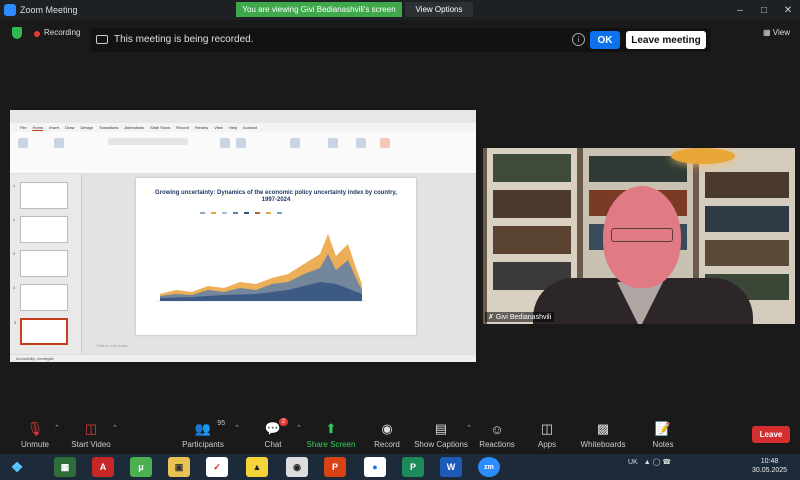 This screenshot has width=800, height=480. What do you see at coordinates (201, 127) in the screenshot?
I see `ribbon-tab: Review` at bounding box center [201, 127].